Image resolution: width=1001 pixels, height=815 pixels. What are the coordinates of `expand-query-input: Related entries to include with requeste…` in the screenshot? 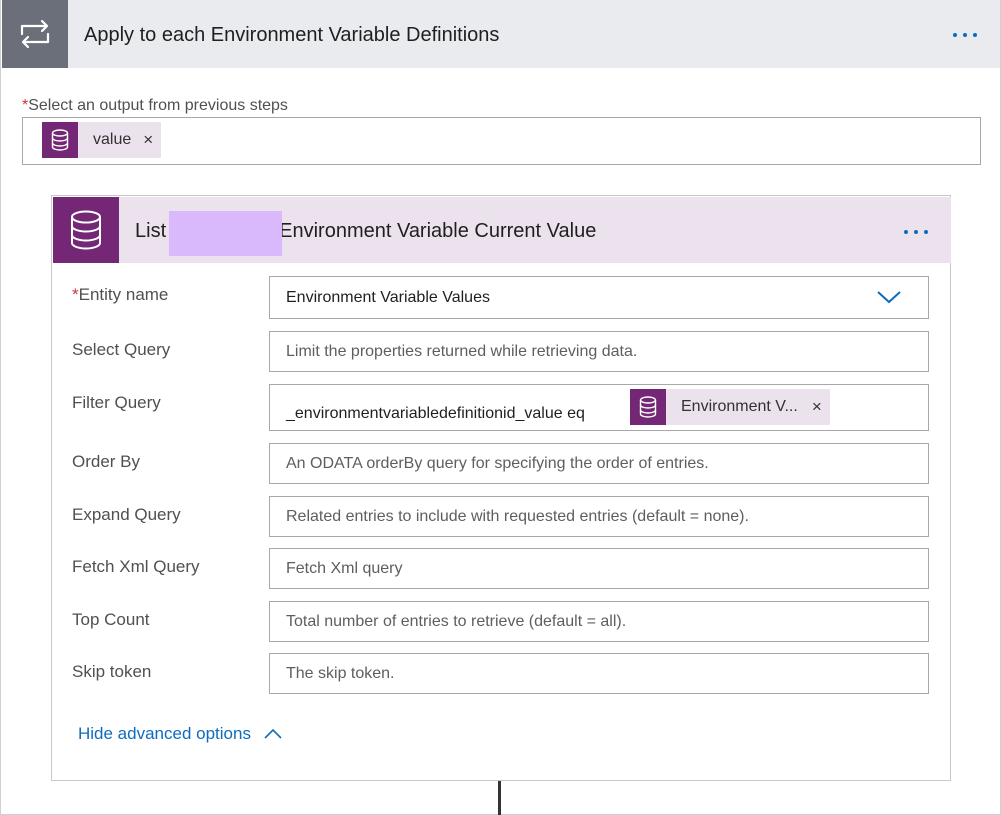 It's located at (599, 516).